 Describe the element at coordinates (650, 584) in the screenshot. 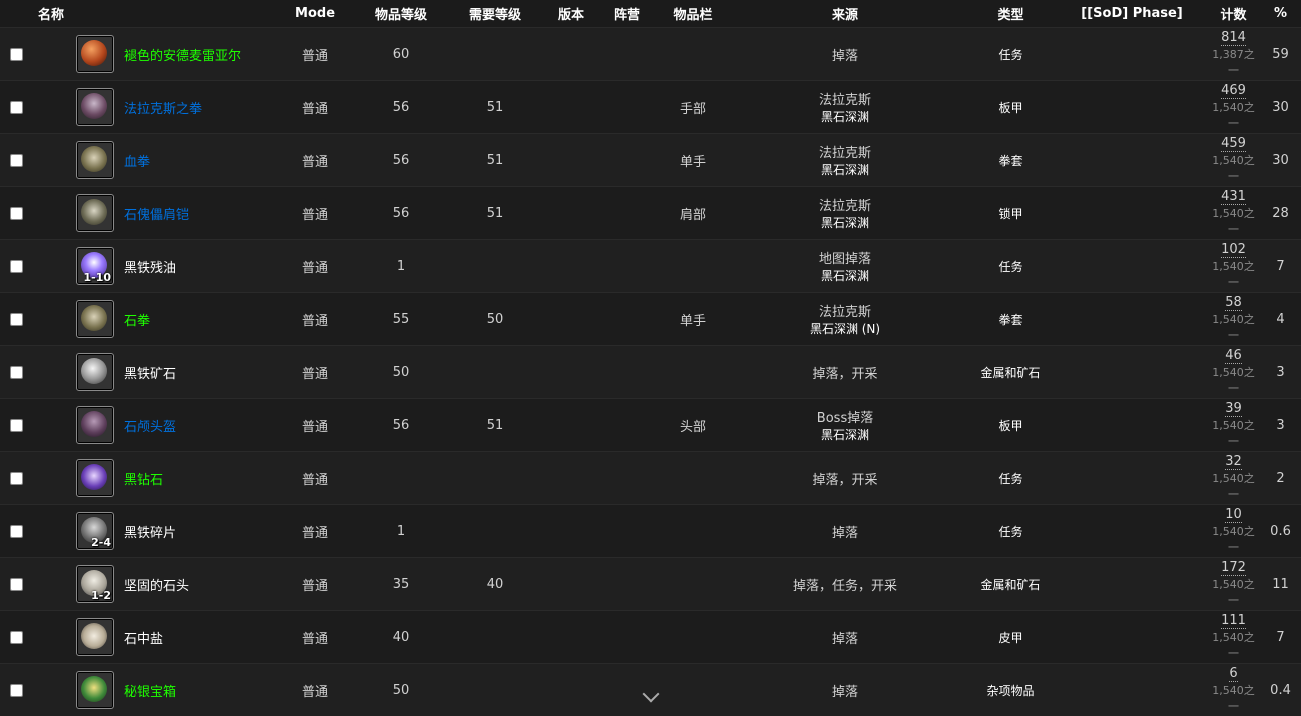

I see `table-row: 1-2坚固的石头普通3540掉落，任务，开采金属和矿石1721,540之一11` at that location.